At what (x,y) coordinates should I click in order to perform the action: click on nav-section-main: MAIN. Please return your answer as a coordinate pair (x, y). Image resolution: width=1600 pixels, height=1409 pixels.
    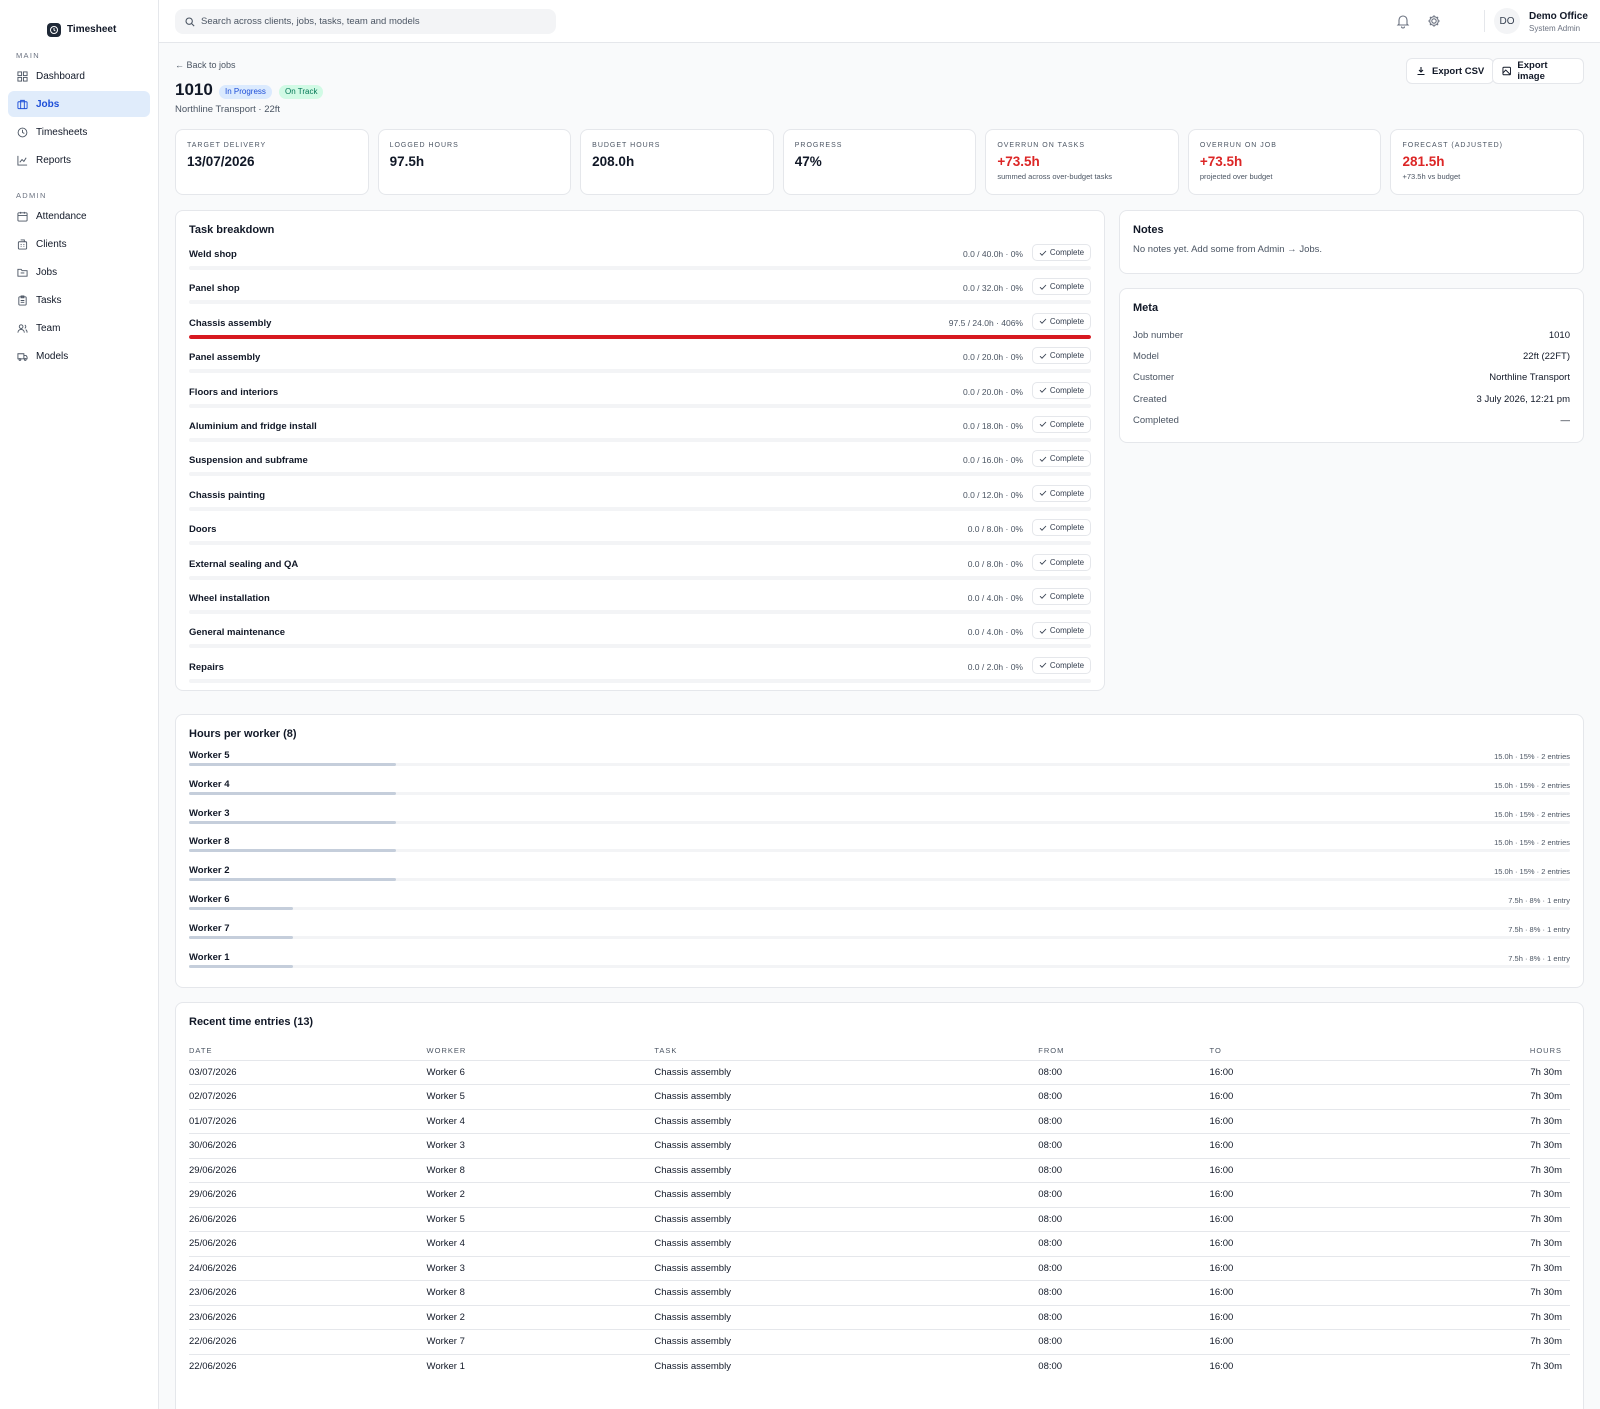
    Looking at the image, I should click on (28, 55).